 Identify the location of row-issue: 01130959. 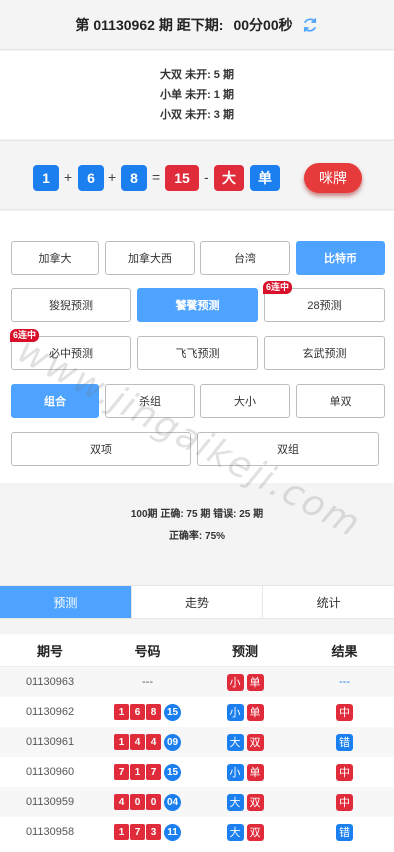
(50, 802).